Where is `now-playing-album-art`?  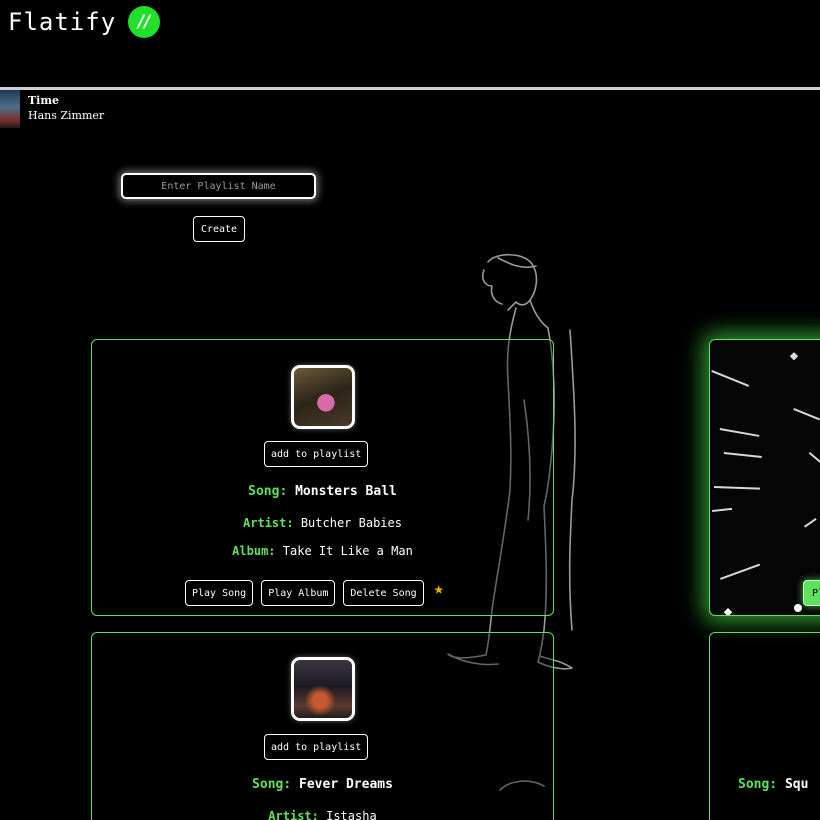
now-playing-album-art is located at coordinates (10, 109).